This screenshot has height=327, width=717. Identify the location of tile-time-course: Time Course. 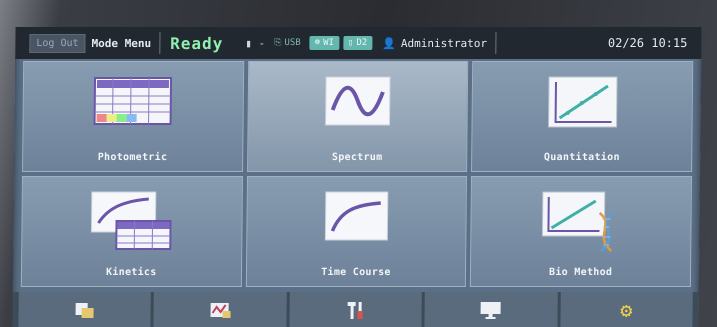
(356, 231).